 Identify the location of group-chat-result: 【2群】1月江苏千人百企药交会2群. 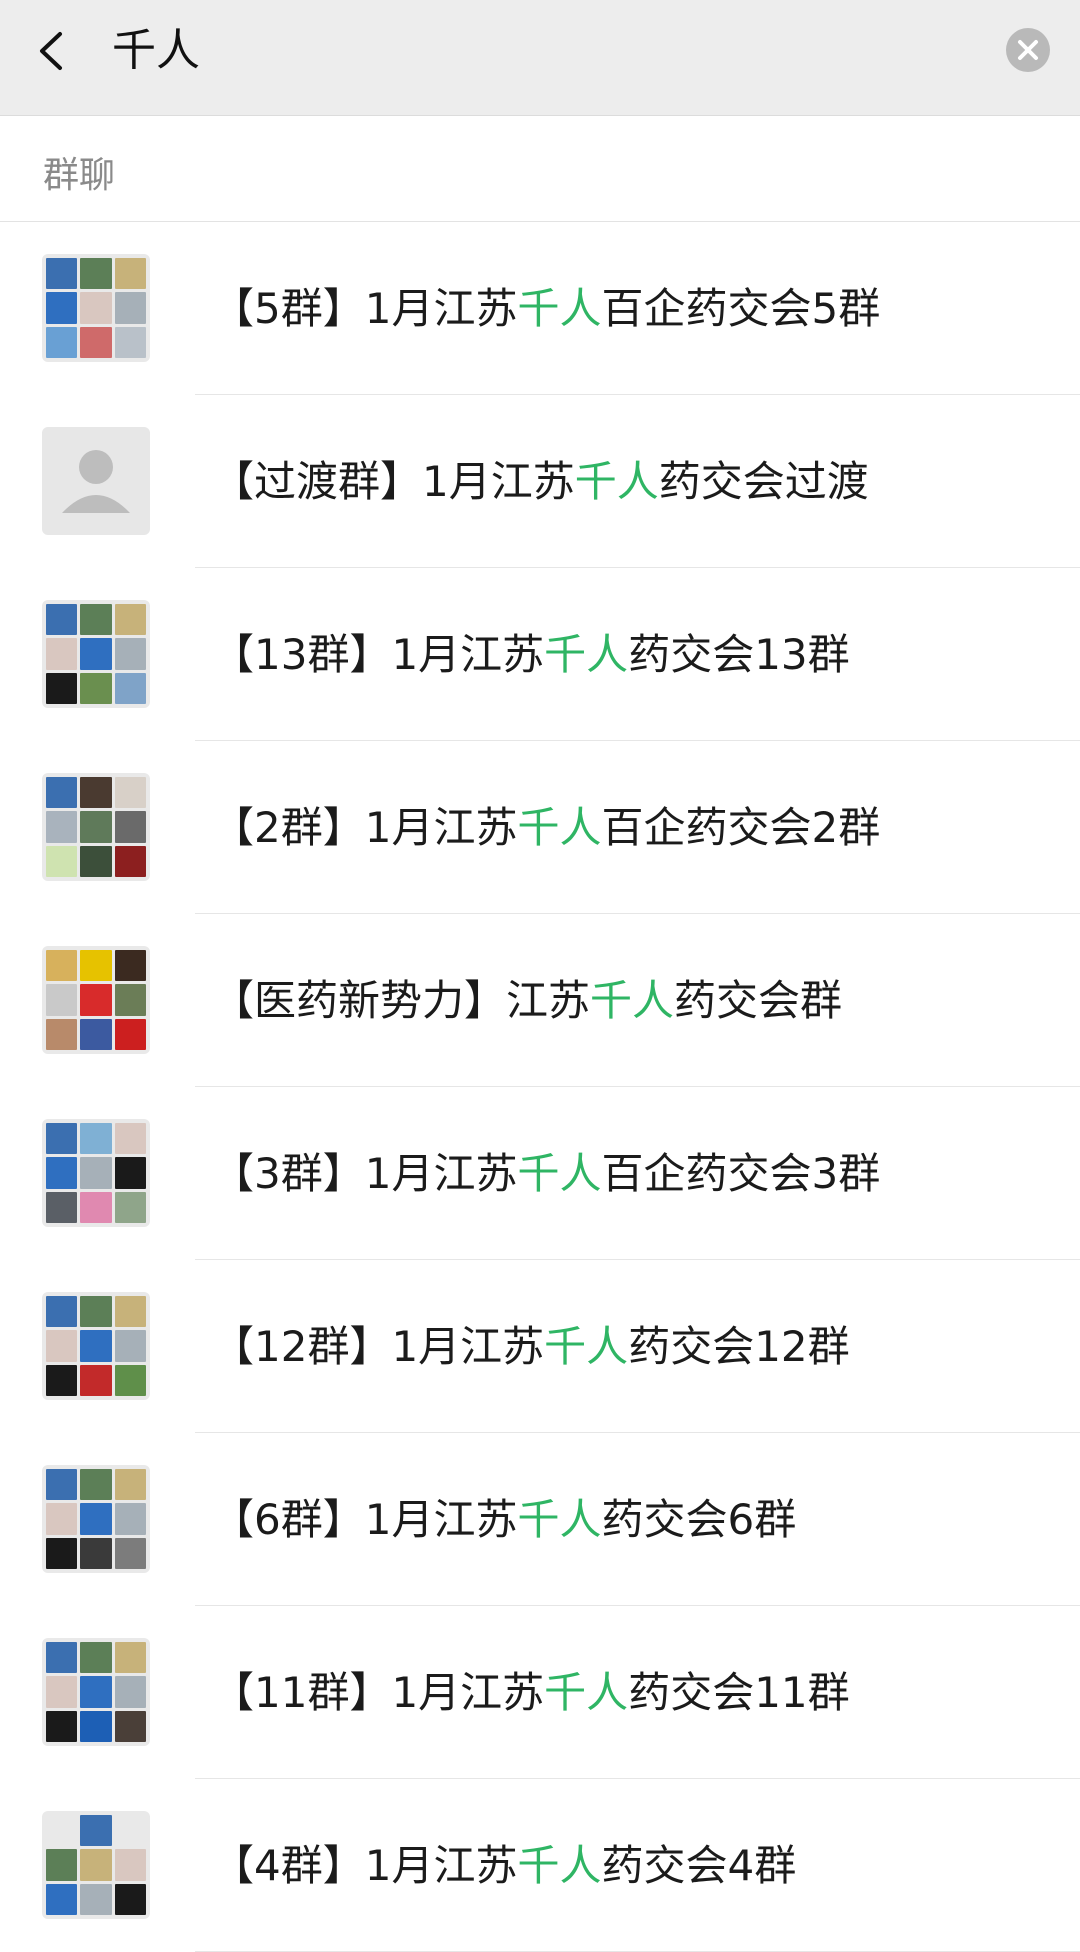
(540, 827).